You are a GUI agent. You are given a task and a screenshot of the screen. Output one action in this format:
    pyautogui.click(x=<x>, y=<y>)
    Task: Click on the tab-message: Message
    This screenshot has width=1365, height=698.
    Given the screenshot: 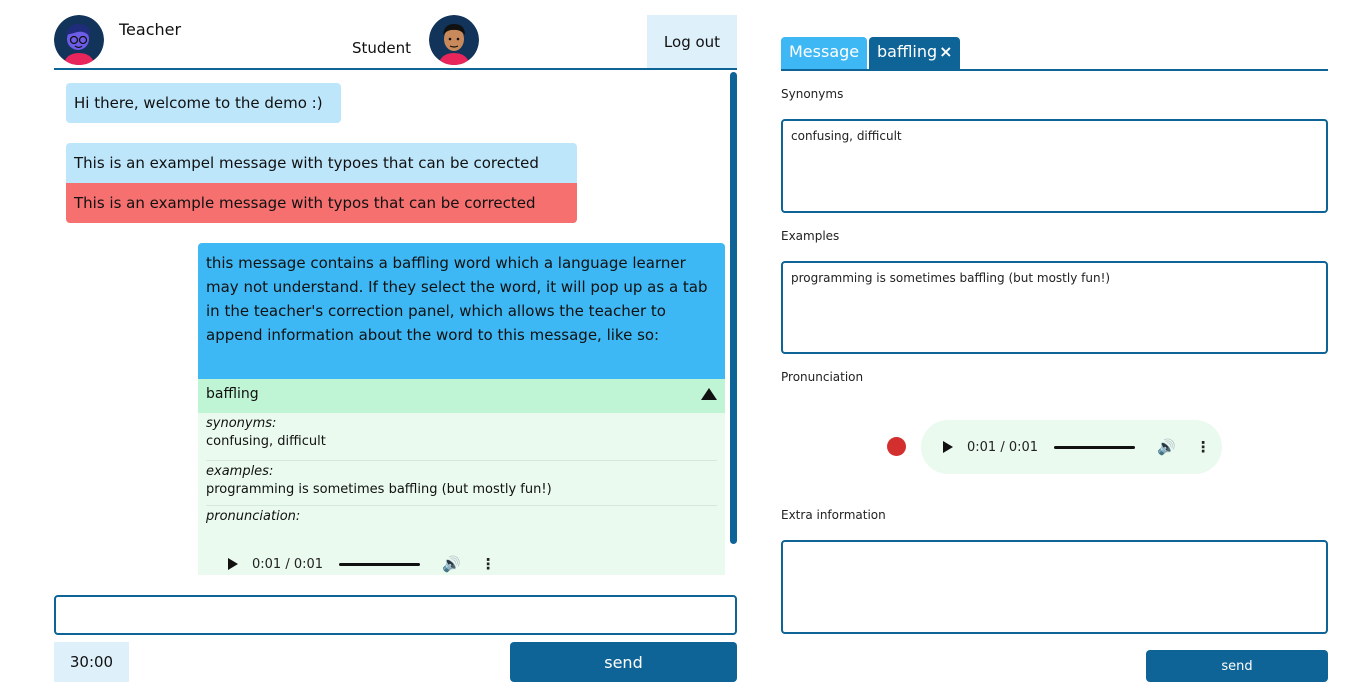 What is the action you would take?
    pyautogui.click(x=824, y=53)
    